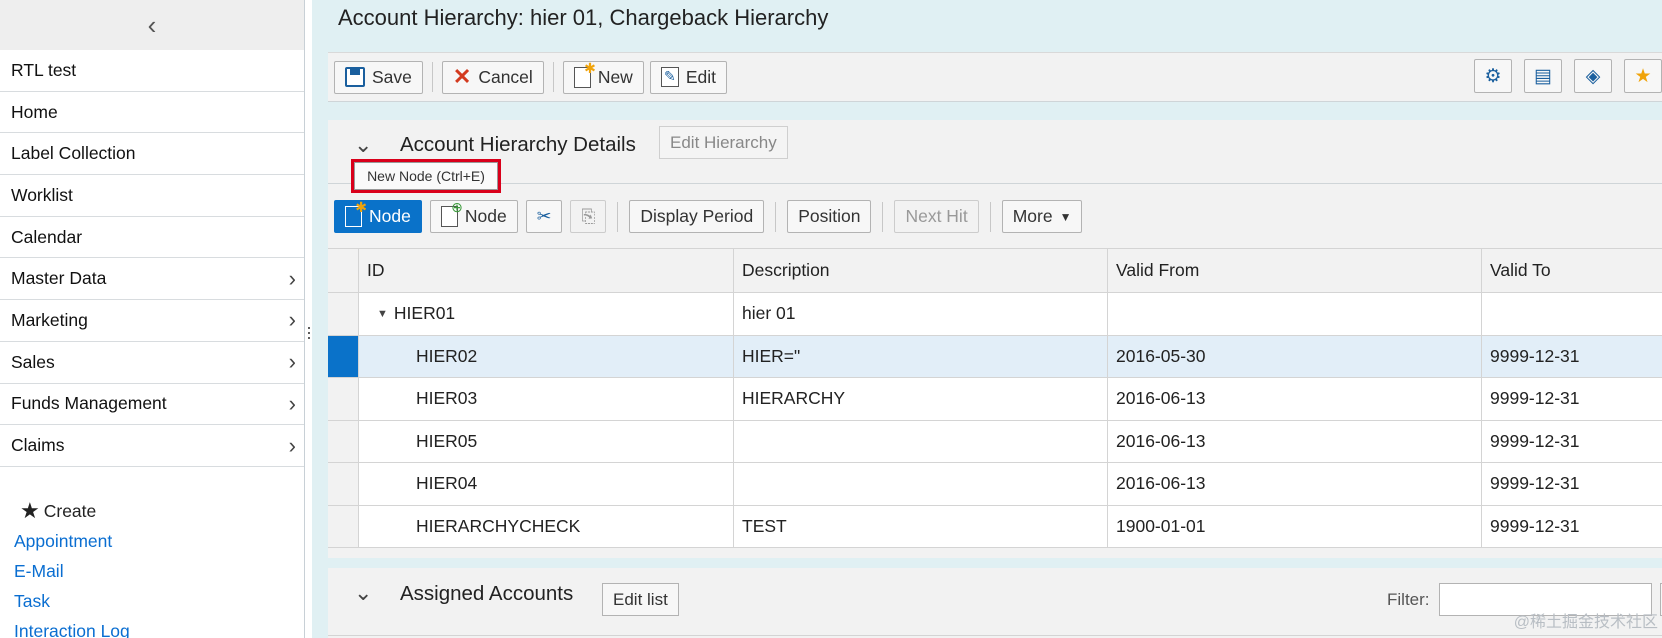  Describe the element at coordinates (995, 356) in the screenshot. I see `table-row: HIER02 HIER=" 2016-05-30 9999-12-31` at that location.